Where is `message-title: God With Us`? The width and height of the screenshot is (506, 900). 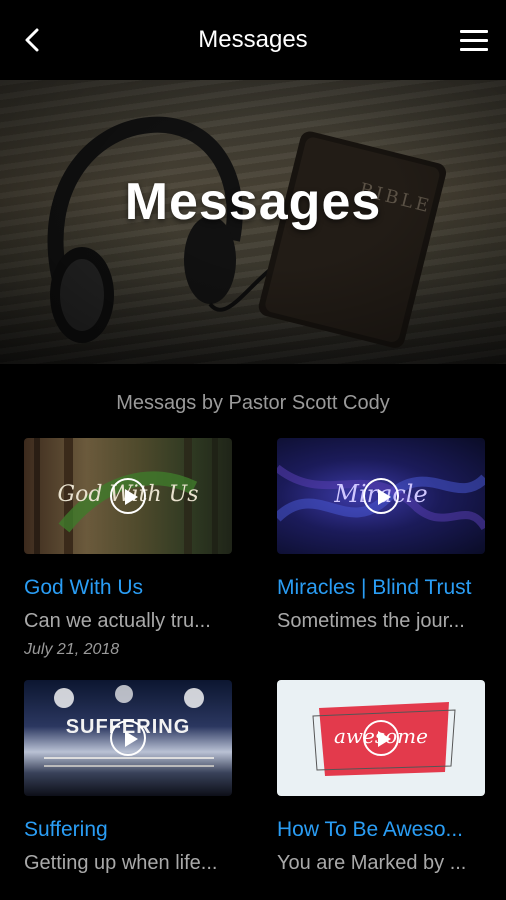
message-title: God With Us is located at coordinates (130, 588).